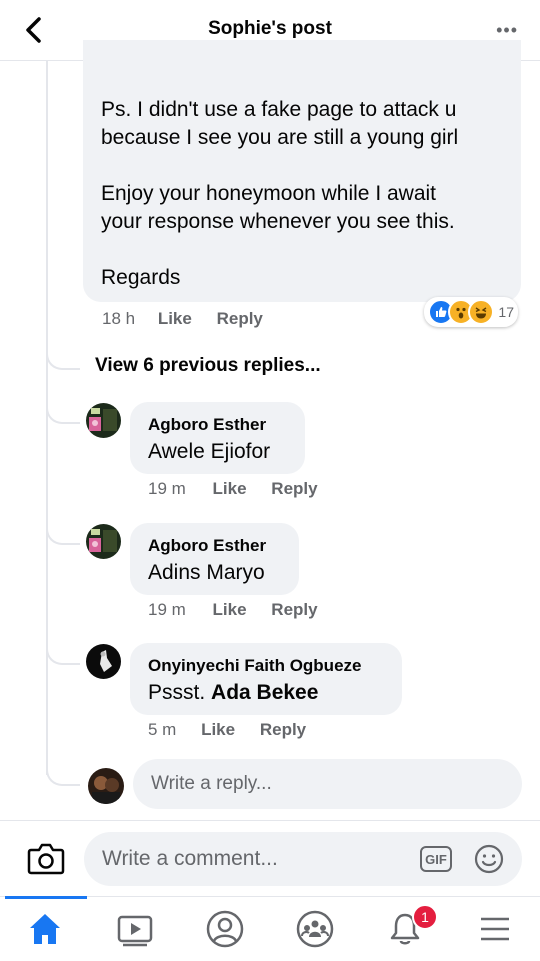  I want to click on thread-line, so click(47, 417).